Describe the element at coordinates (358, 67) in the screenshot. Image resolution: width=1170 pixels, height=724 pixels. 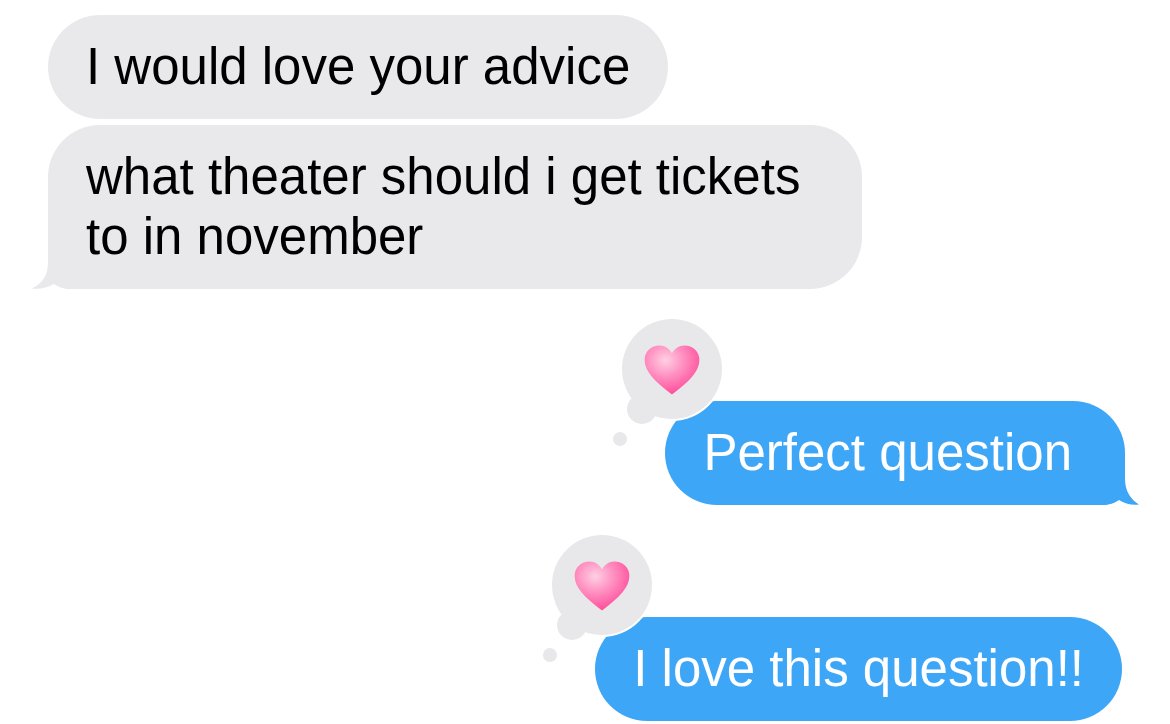
I see `message-text: I would love your advice` at that location.